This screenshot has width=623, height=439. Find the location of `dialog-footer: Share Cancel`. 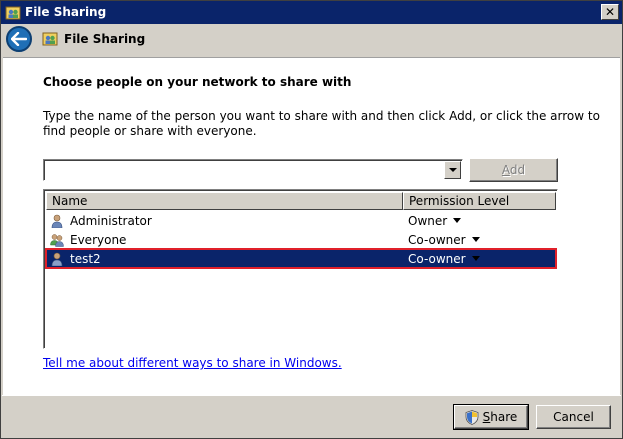

dialog-footer: Share Cancel is located at coordinates (311, 416).